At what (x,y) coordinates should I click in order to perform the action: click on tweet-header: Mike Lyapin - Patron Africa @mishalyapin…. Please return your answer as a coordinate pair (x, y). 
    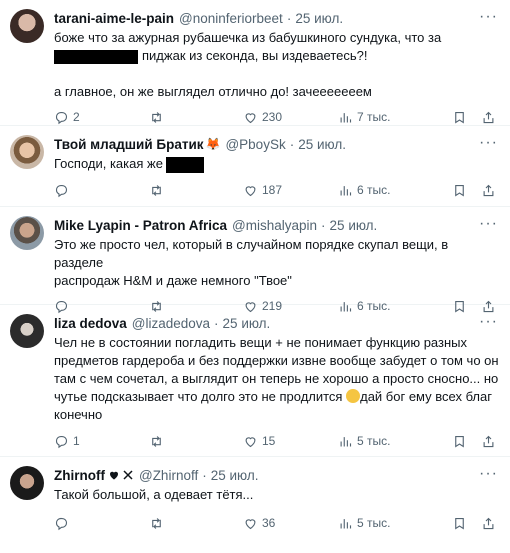
    Looking at the image, I should click on (277, 225).